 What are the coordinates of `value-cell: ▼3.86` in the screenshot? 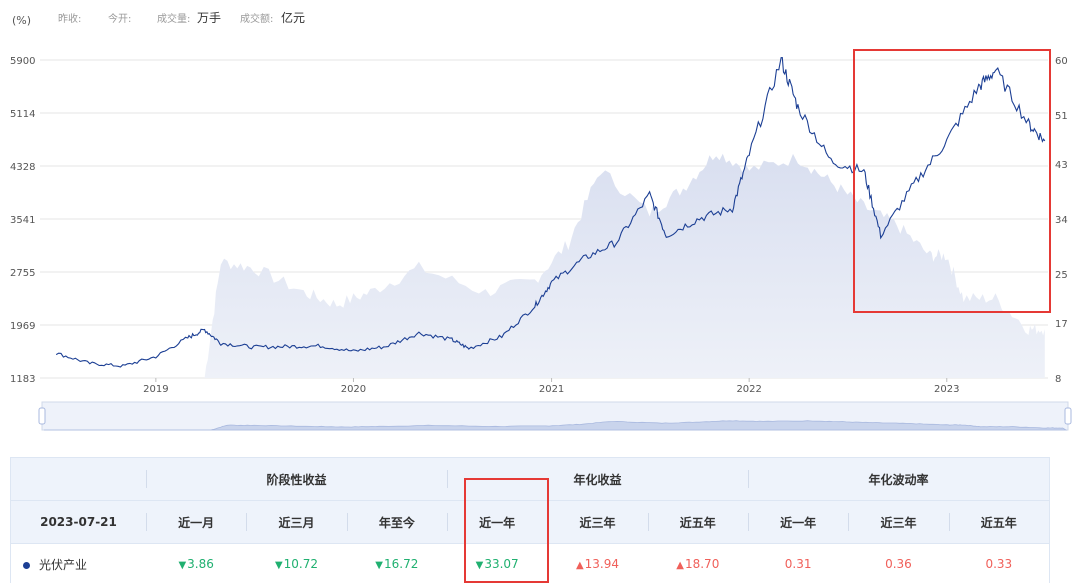 It's located at (196, 563).